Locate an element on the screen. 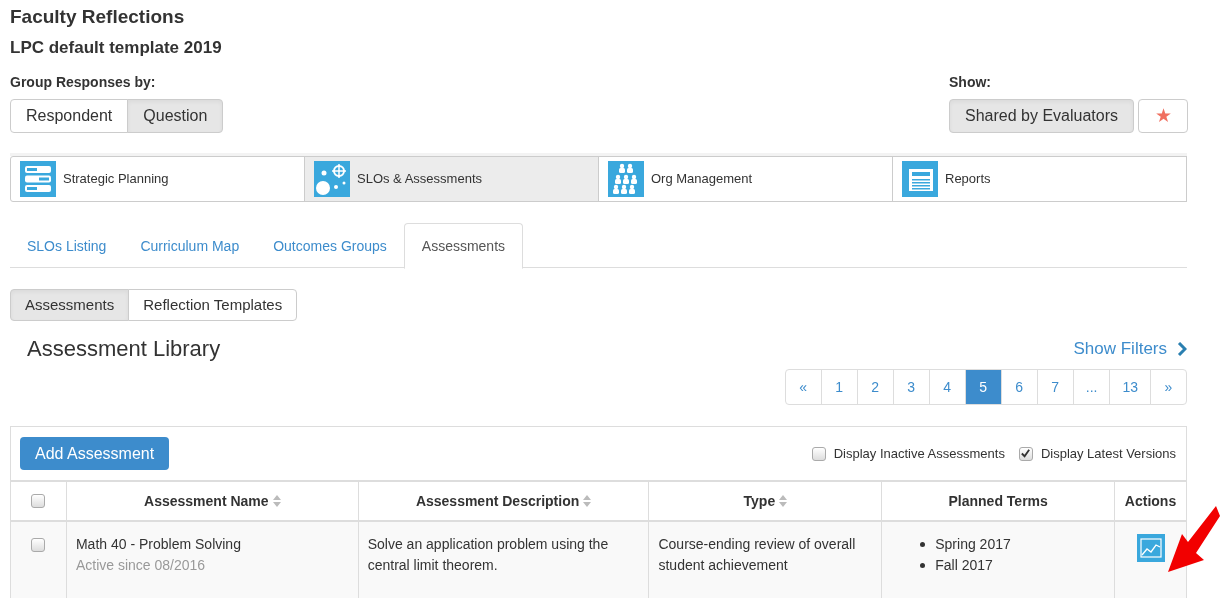 The height and width of the screenshot is (598, 1222). term-item: Spring 2017 is located at coordinates (973, 544).